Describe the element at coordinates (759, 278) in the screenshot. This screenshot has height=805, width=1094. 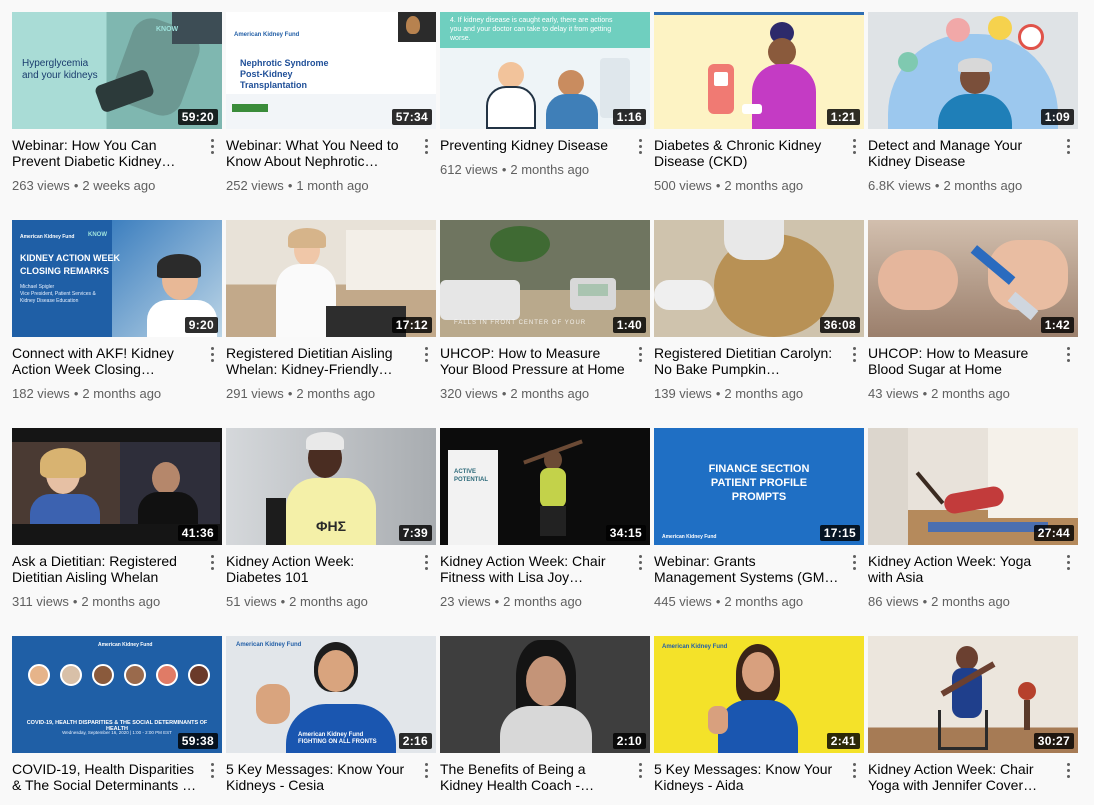
I see `video-thumbnail: 36:08` at that location.